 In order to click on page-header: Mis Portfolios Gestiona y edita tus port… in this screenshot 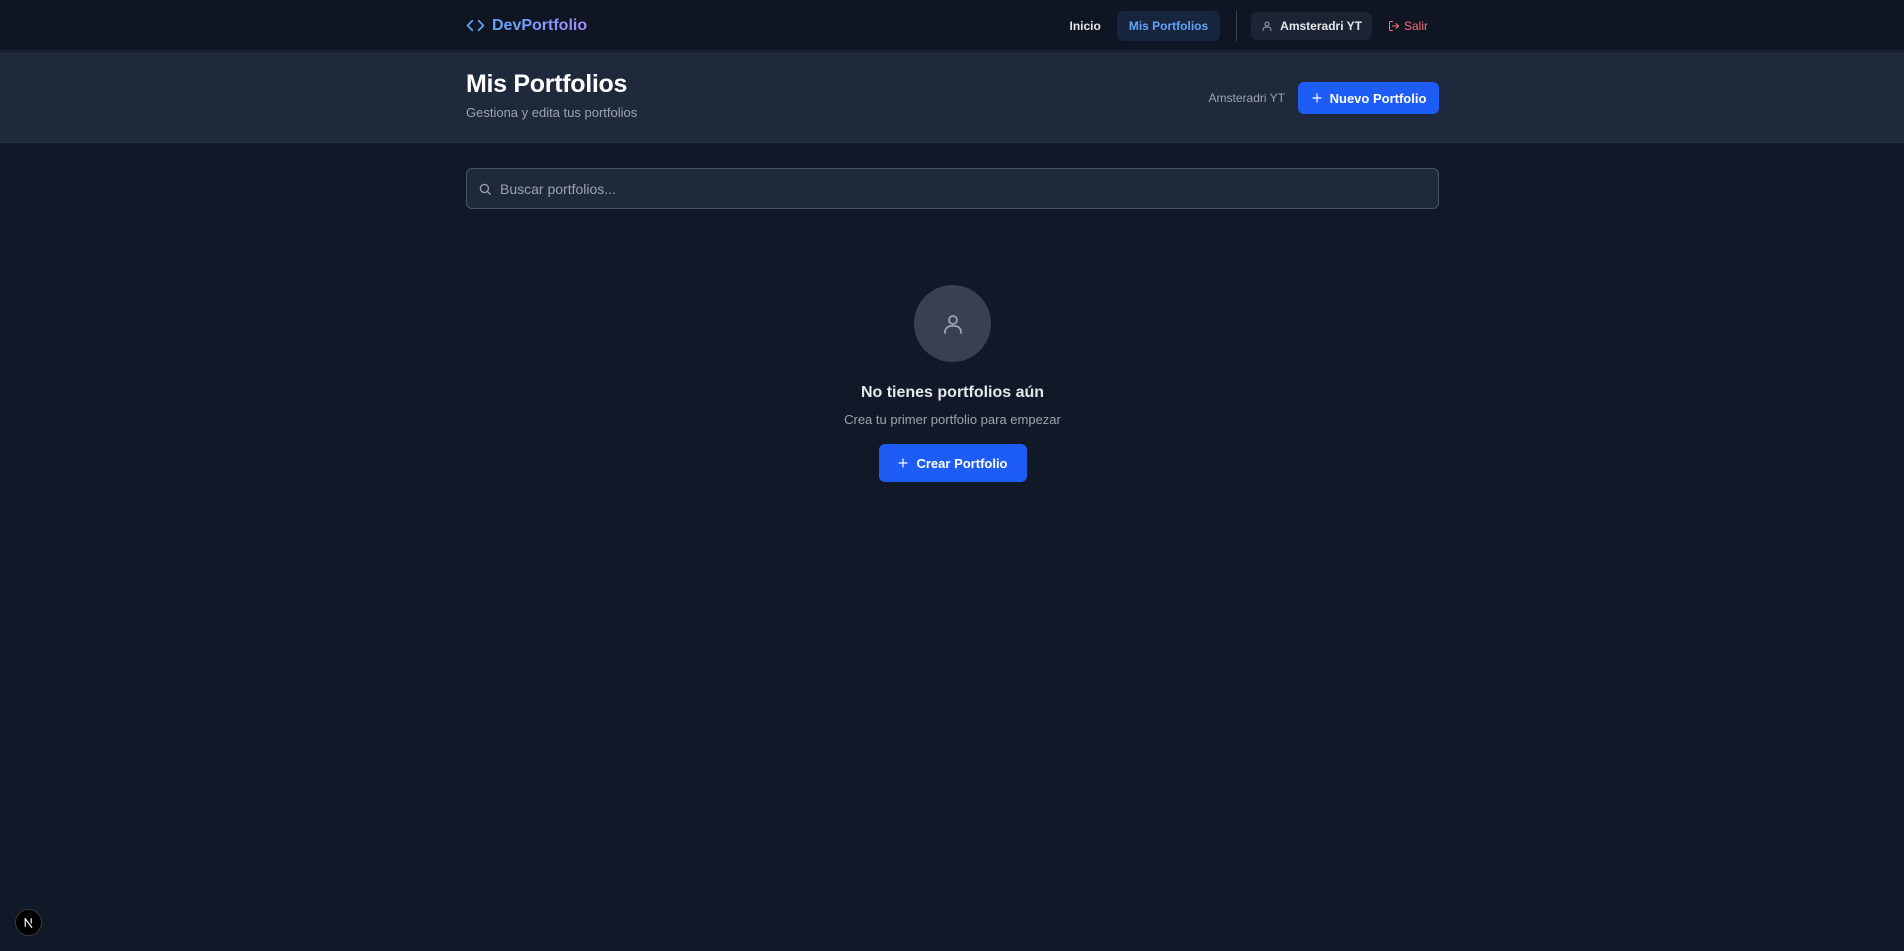, I will do `click(952, 97)`.